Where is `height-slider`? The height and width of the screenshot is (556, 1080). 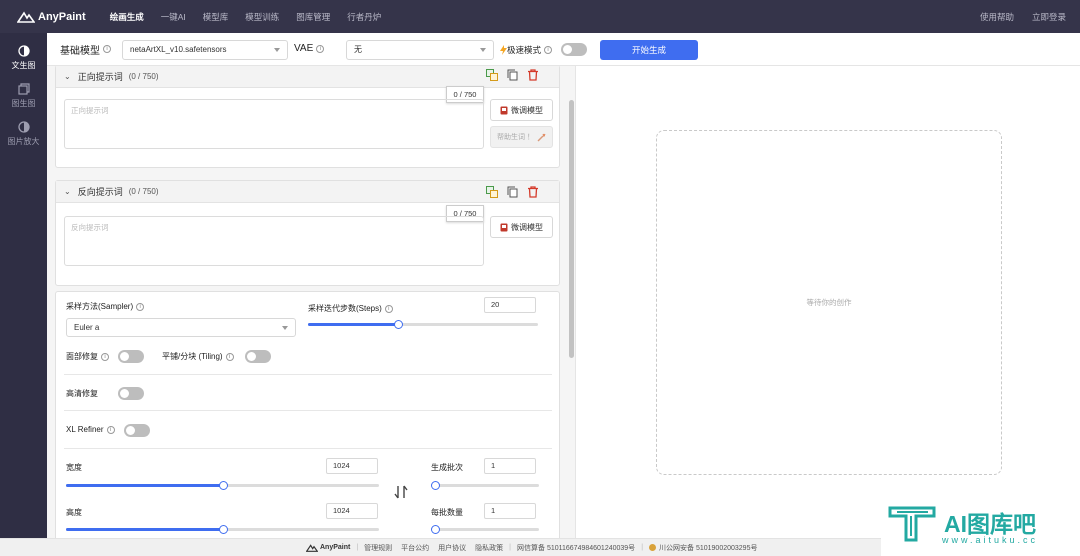 height-slider is located at coordinates (222, 529).